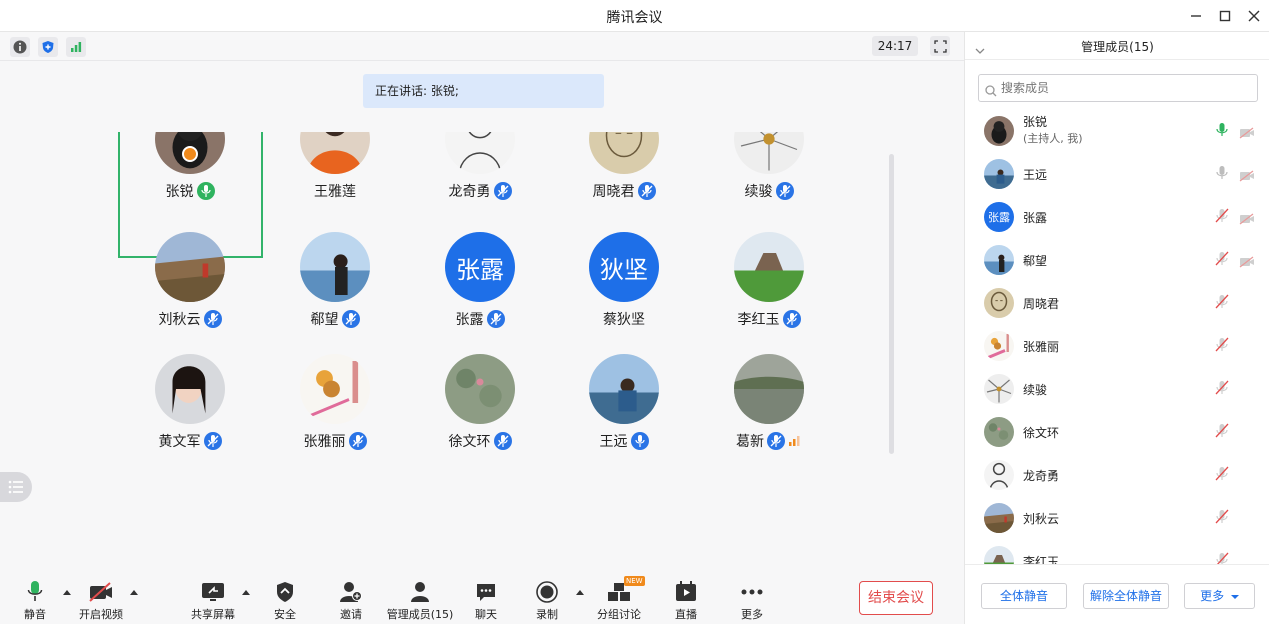 The height and width of the screenshot is (624, 1269). What do you see at coordinates (335, 441) in the screenshot?
I see `participant-name-line: 张雅丽` at bounding box center [335, 441].